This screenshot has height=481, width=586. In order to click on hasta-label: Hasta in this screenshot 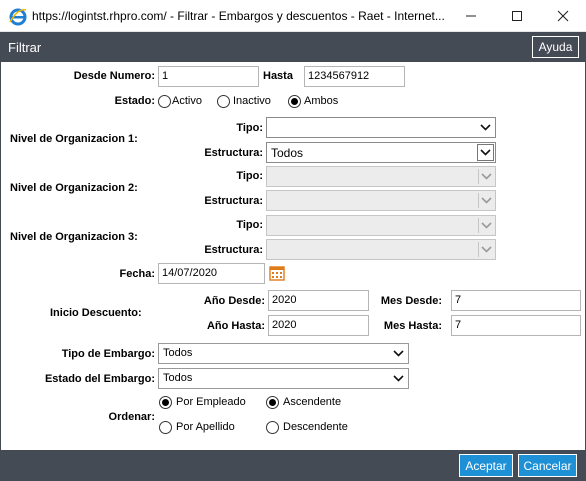, I will do `click(278, 76)`.